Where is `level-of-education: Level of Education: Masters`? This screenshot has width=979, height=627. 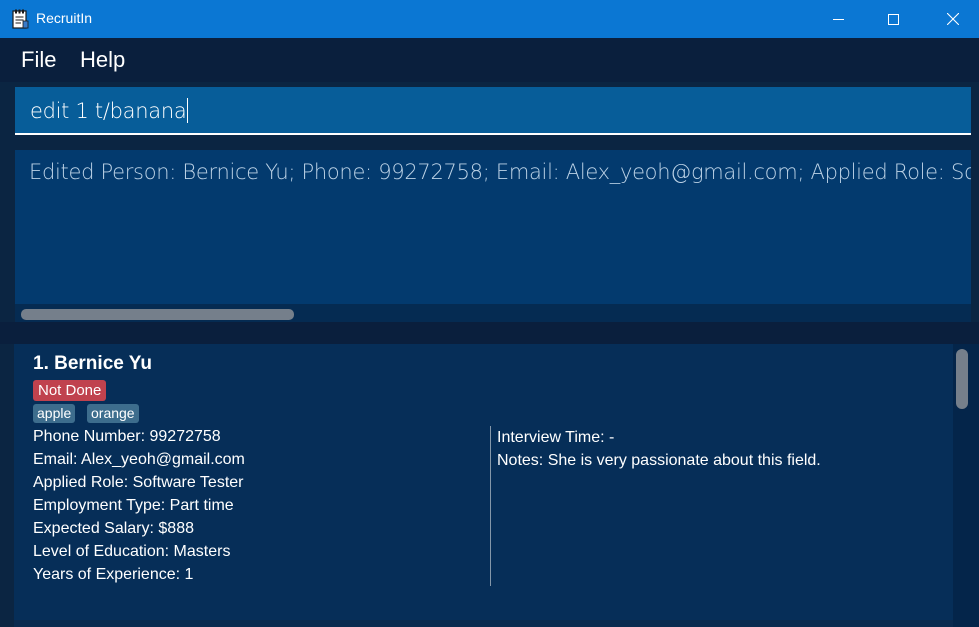
level-of-education: Level of Education: Masters is located at coordinates (132, 551).